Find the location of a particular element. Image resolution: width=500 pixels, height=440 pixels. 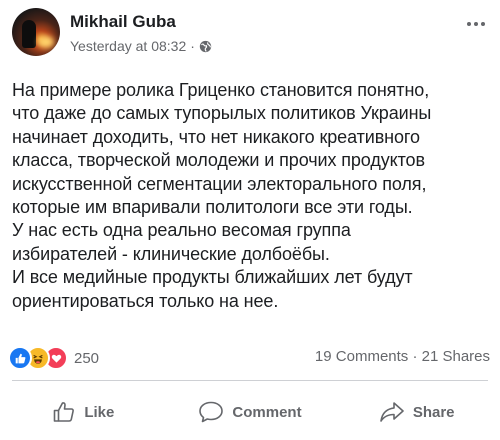

post-actions: Like Comment Share is located at coordinates (250, 412).